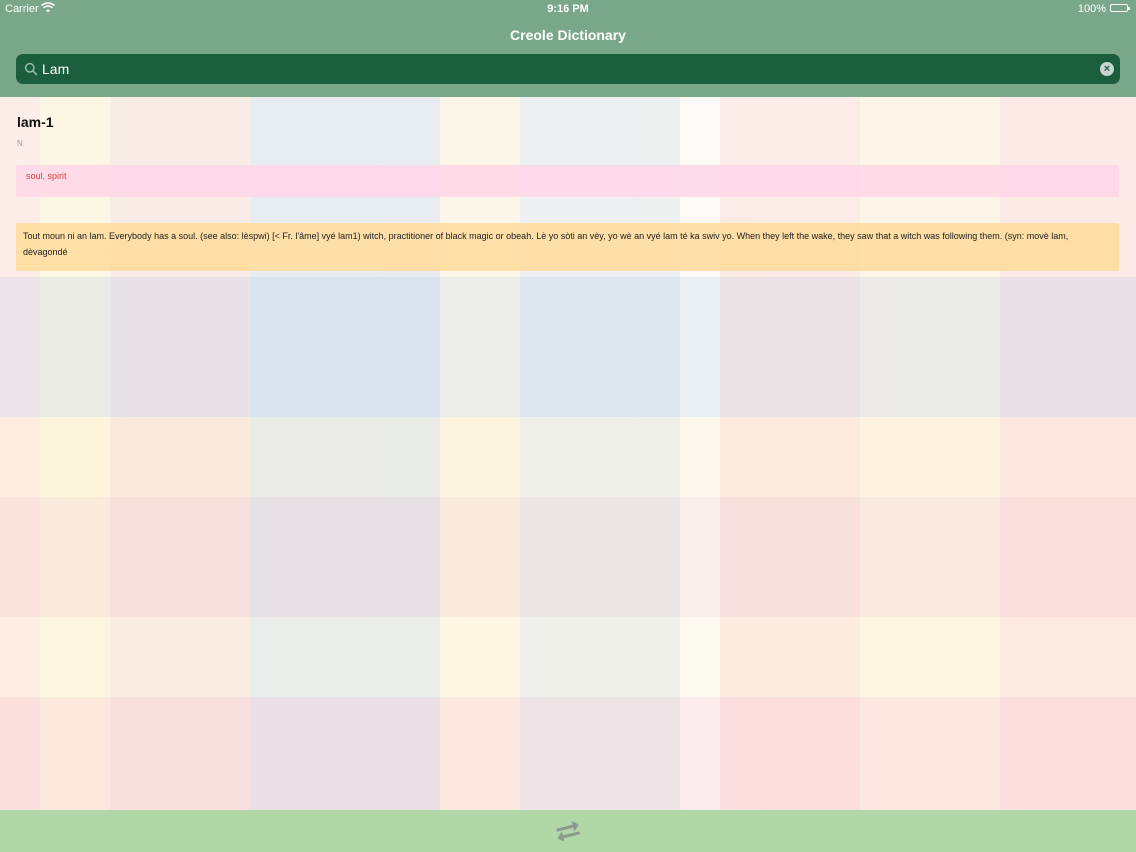 The width and height of the screenshot is (1136, 852). What do you see at coordinates (568, 48) in the screenshot?
I see `navigation-header: Carrier 9:16 PM 100% Creole Dictionary ×` at bounding box center [568, 48].